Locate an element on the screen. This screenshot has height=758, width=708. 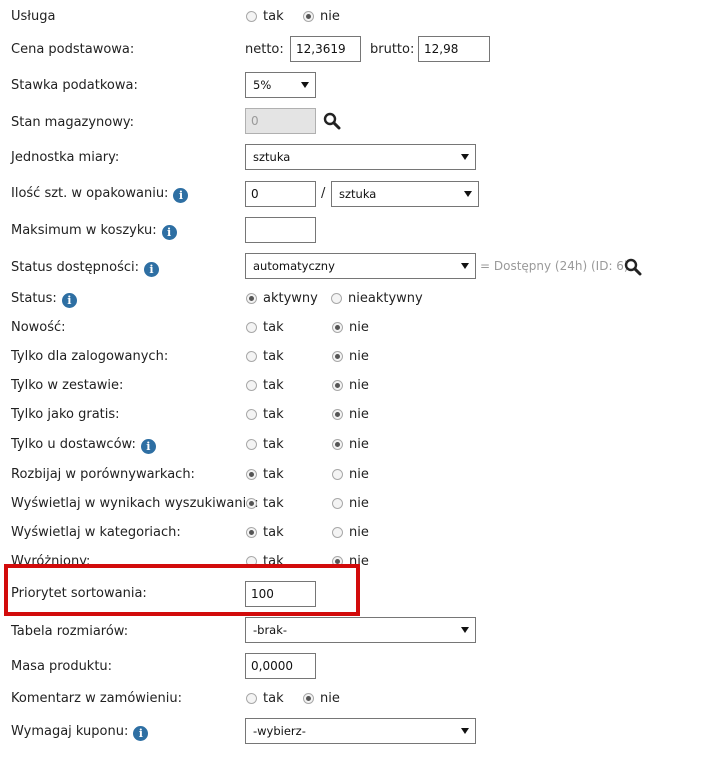
radio-zestaw-nie-label: nie is located at coordinates (359, 385).